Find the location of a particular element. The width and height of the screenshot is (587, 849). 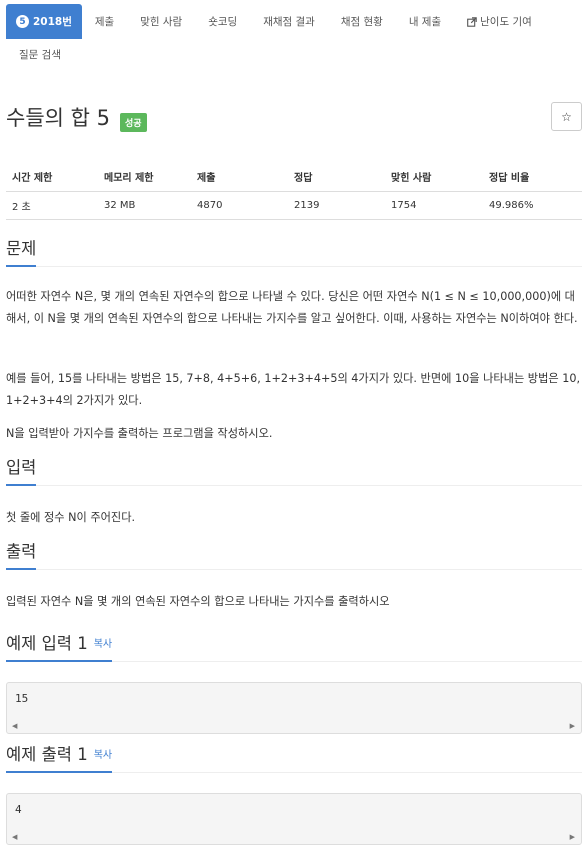

status-badge: 성공 is located at coordinates (133, 122).